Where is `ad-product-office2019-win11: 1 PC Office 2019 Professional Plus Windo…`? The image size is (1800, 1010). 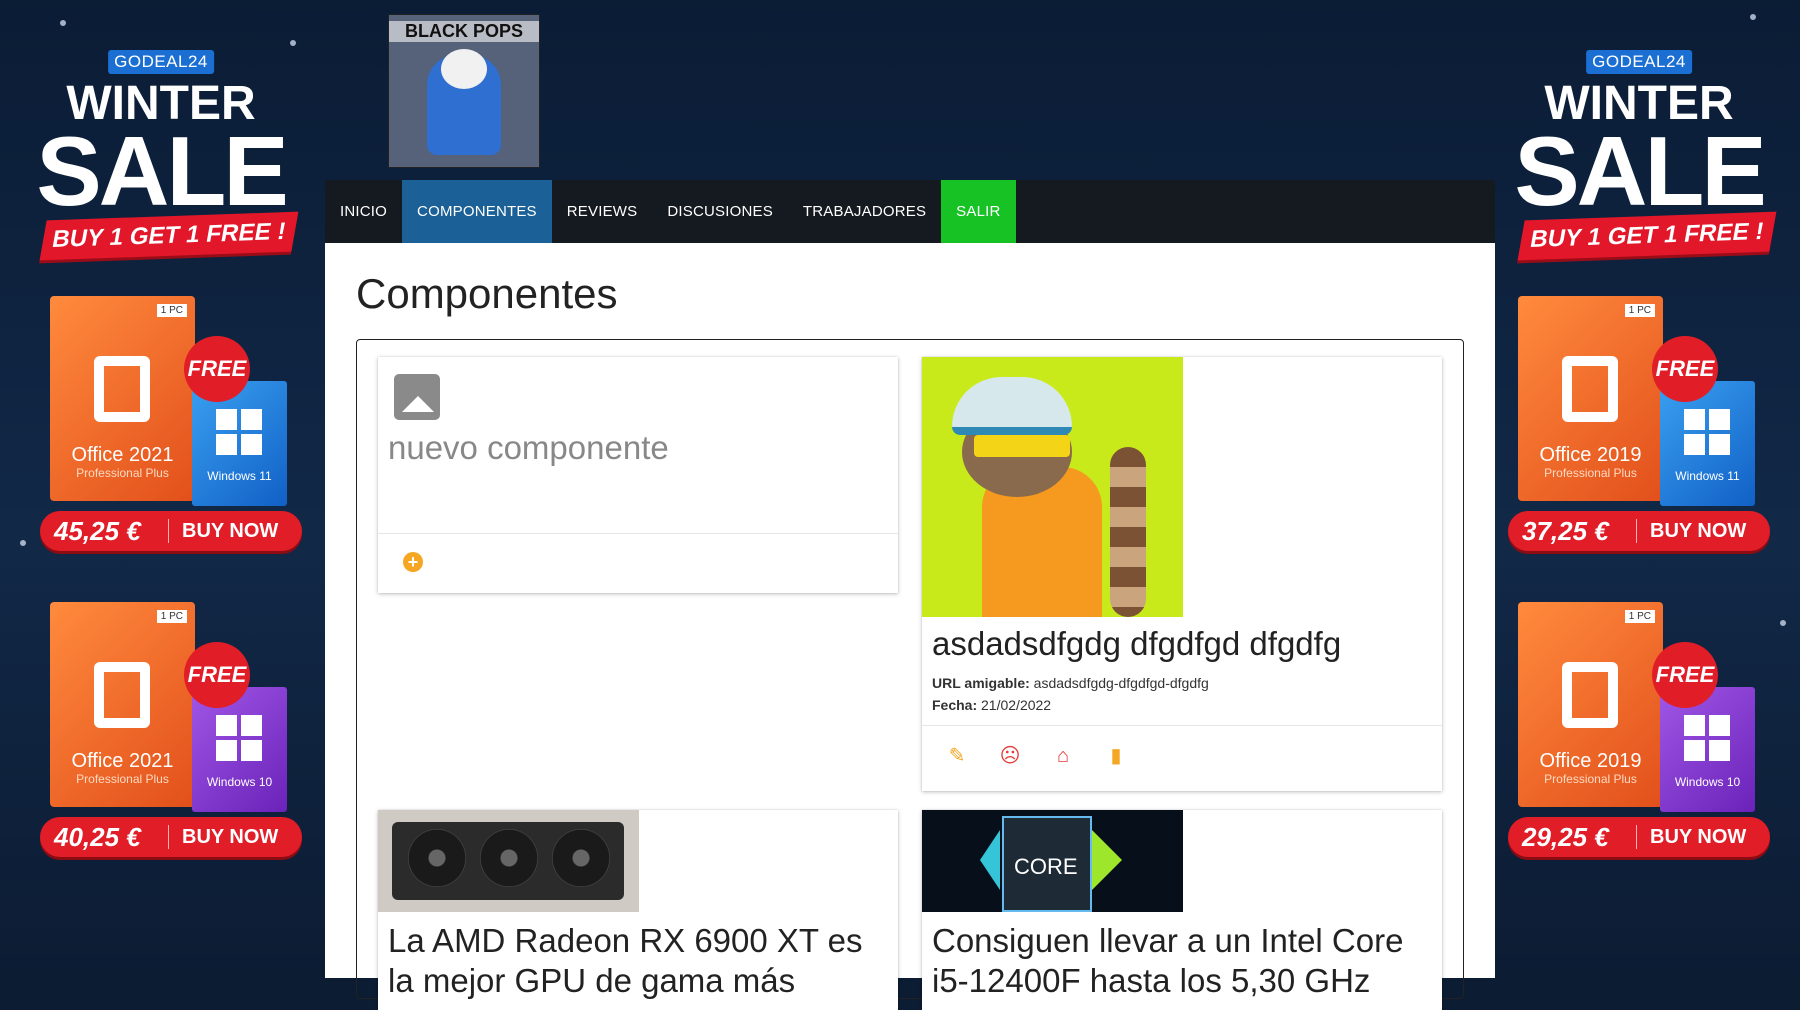
ad-product-office2019-win11: 1 PC Office 2019 Professional Plus Windo… is located at coordinates (1639, 426).